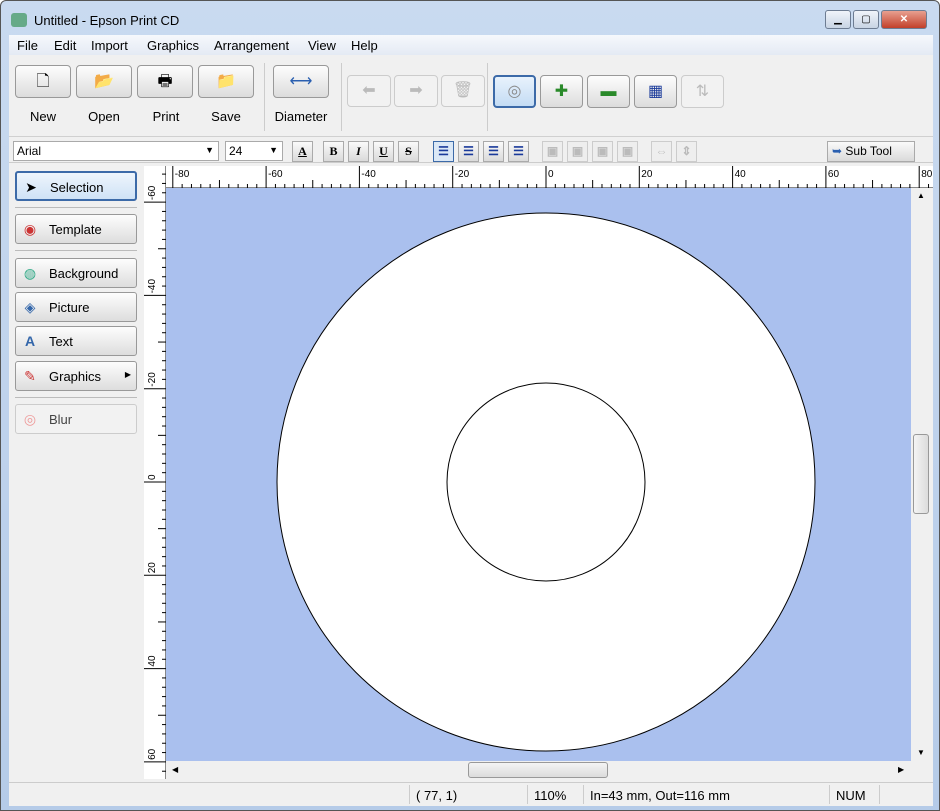 The height and width of the screenshot is (811, 940). I want to click on text-icon: A, so click(30, 341).